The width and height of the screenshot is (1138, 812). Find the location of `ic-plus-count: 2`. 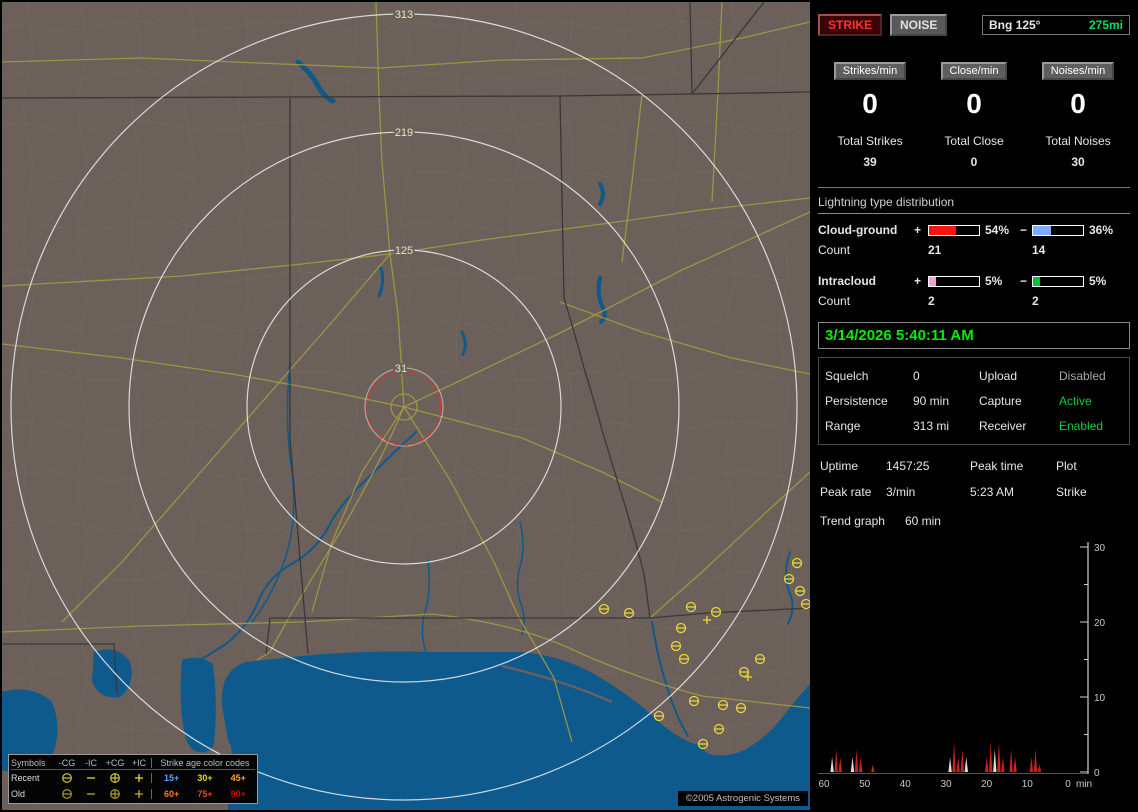

ic-plus-count: 2 is located at coordinates (931, 301).